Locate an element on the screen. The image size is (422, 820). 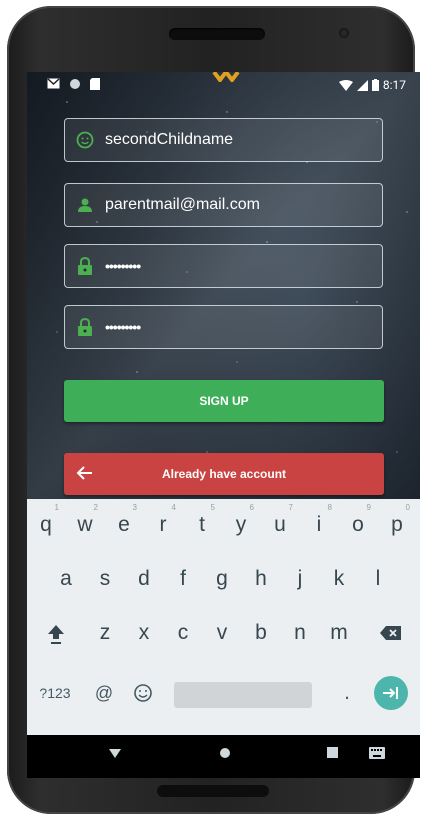
child-face-icon is located at coordinates (85, 140).